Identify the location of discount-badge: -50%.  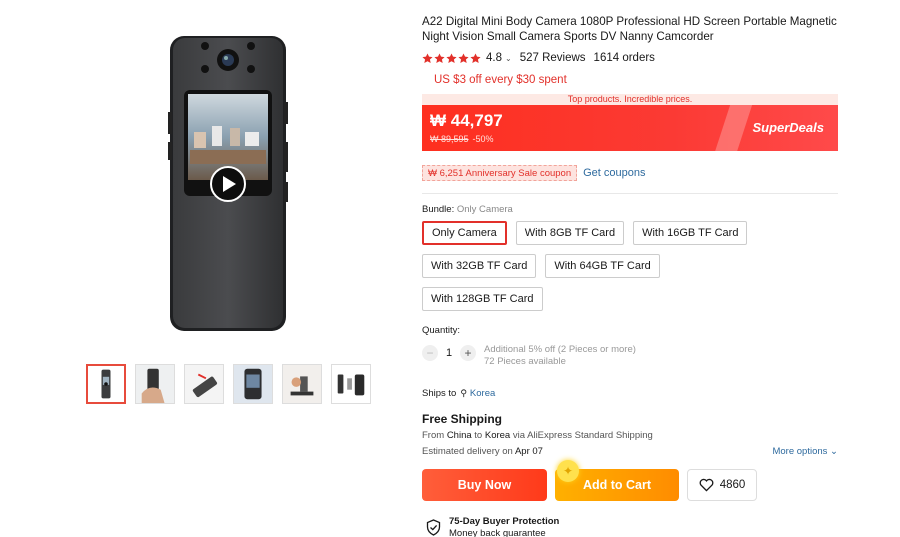
(483, 139).